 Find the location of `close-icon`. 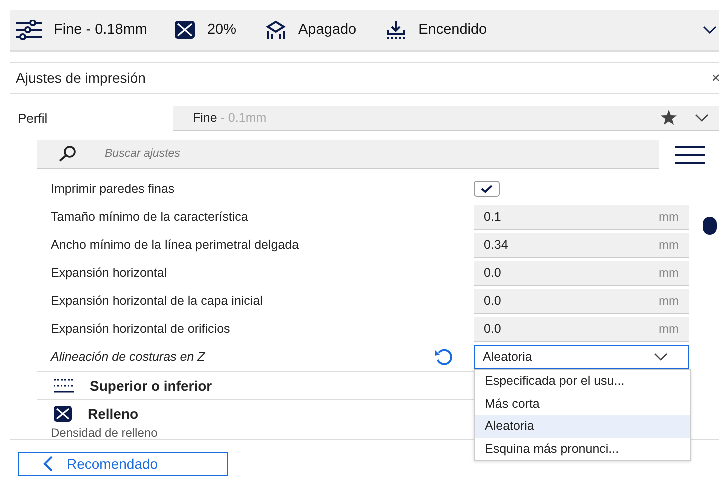

close-icon is located at coordinates (716, 78).